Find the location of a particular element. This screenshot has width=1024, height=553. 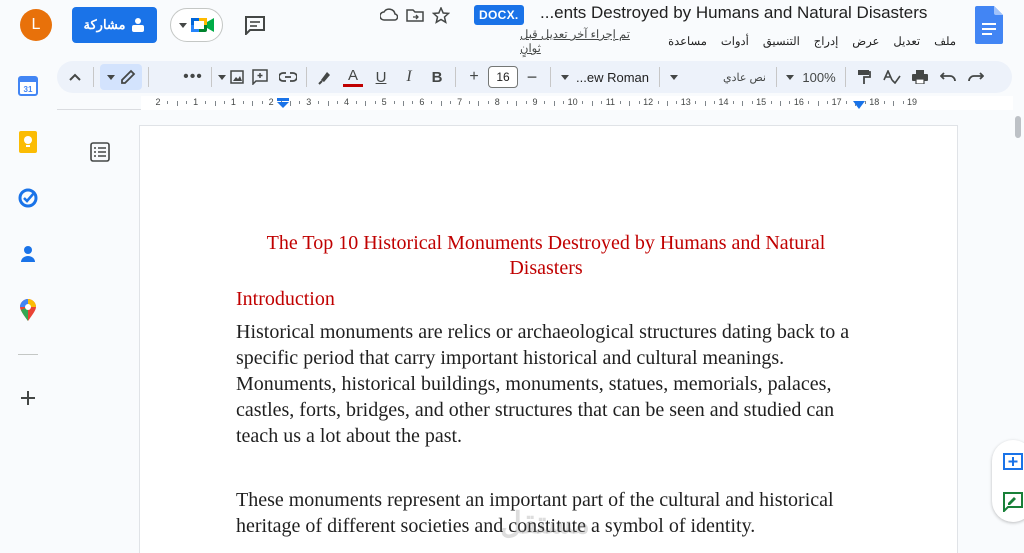

move-folder-icon is located at coordinates (415, 15).